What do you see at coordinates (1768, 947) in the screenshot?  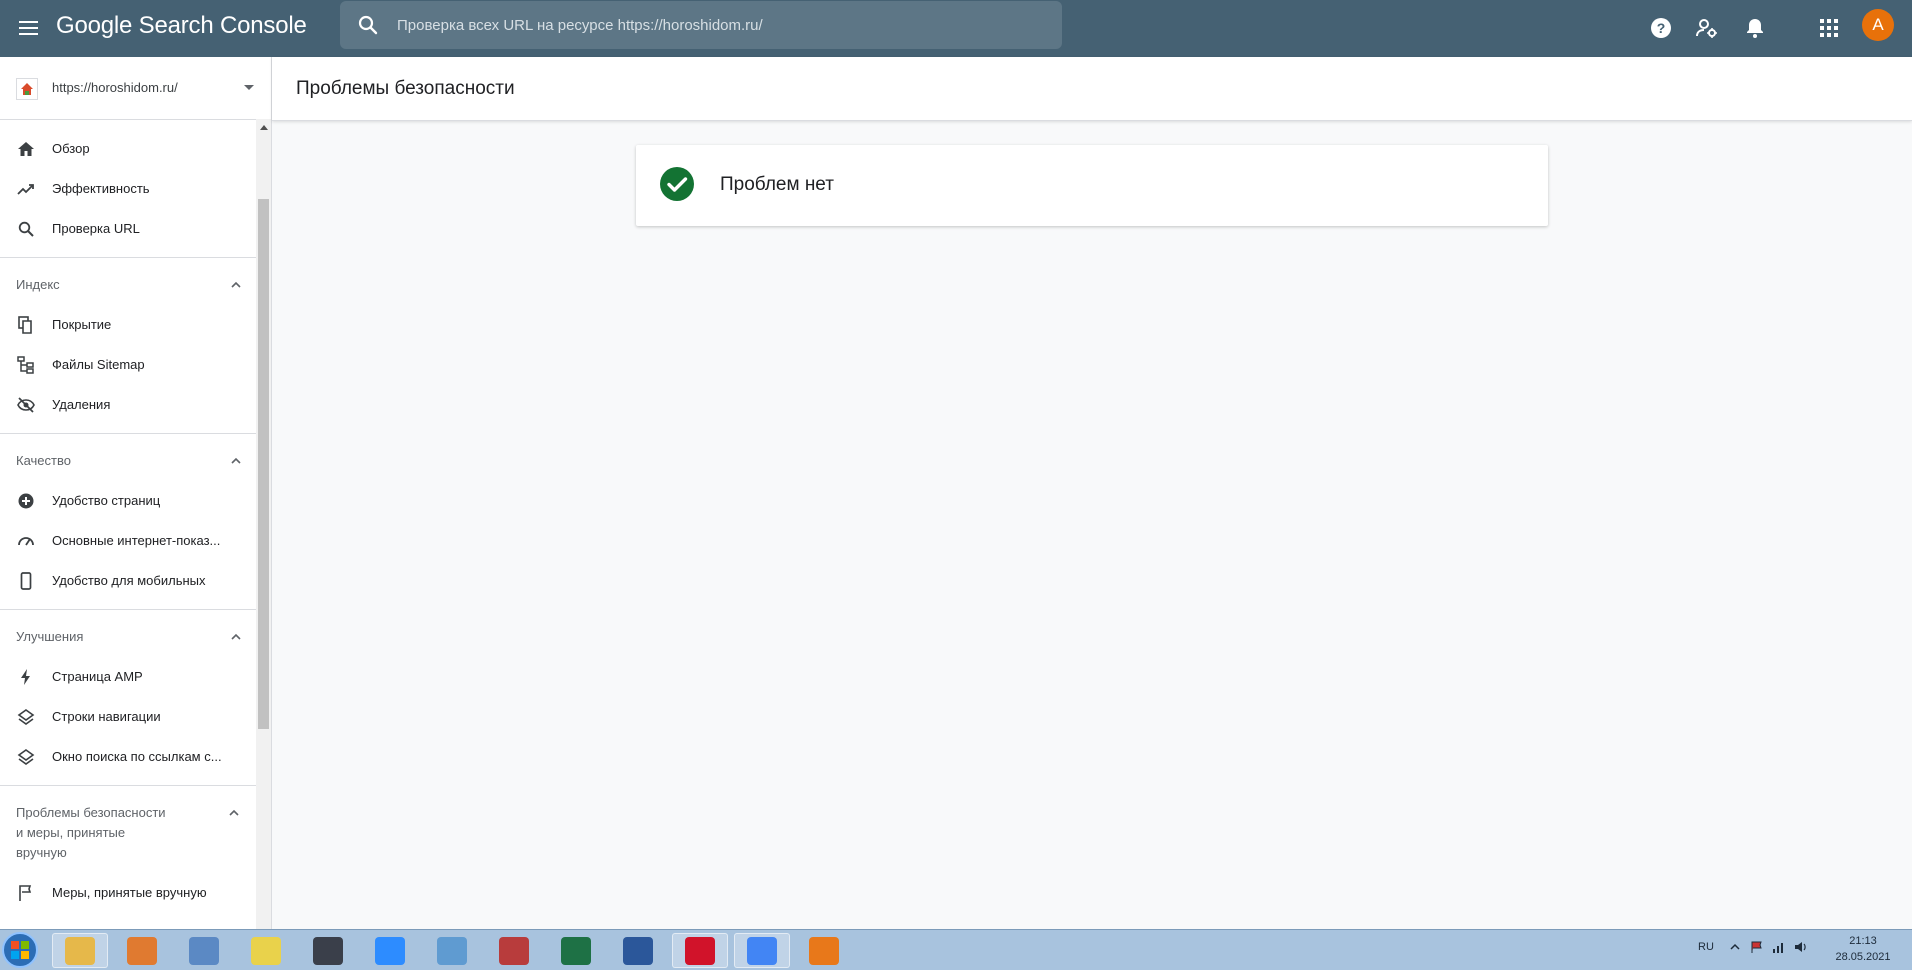 I see `system-tray` at bounding box center [1768, 947].